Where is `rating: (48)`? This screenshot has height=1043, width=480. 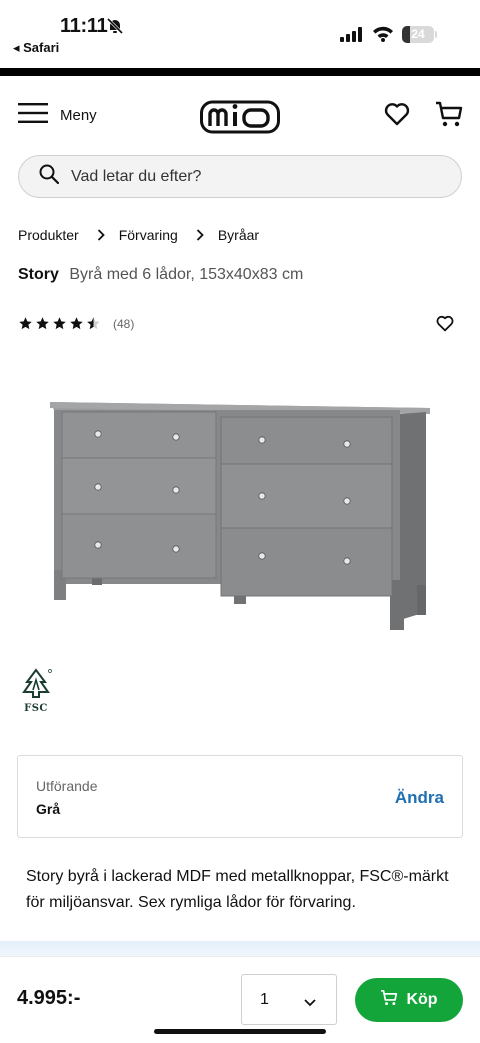
rating: (48) is located at coordinates (76, 323).